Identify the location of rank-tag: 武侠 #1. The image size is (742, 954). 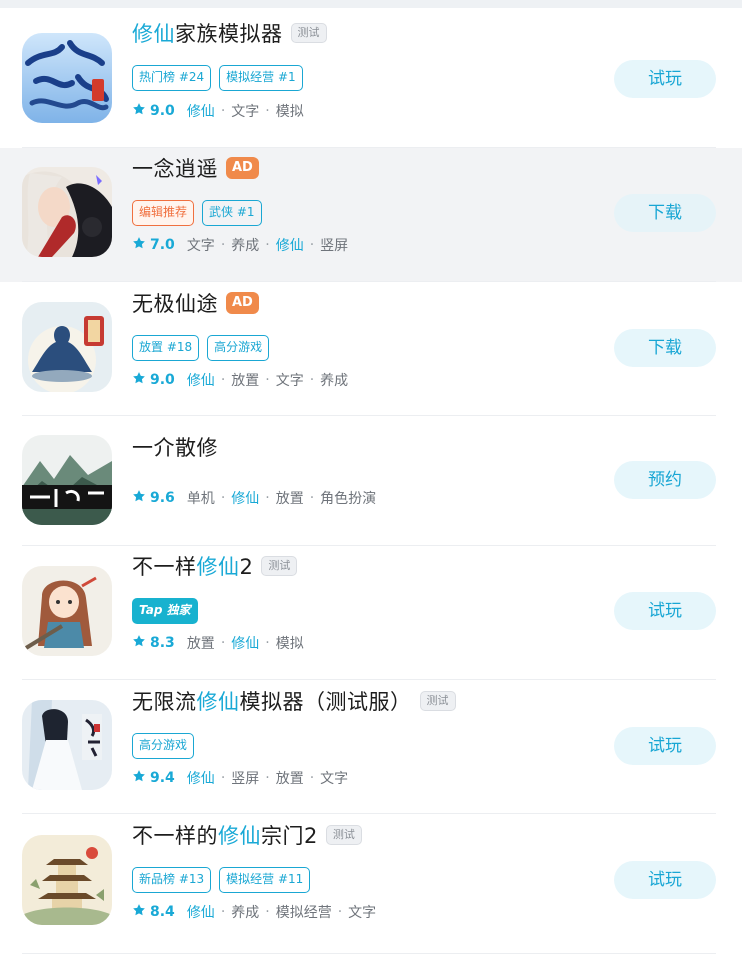
(232, 213).